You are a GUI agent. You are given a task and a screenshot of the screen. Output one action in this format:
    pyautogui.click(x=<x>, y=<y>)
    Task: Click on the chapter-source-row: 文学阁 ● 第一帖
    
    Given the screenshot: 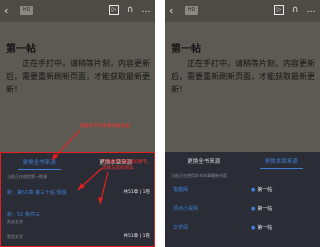 What is the action you would take?
    pyautogui.click(x=242, y=228)
    